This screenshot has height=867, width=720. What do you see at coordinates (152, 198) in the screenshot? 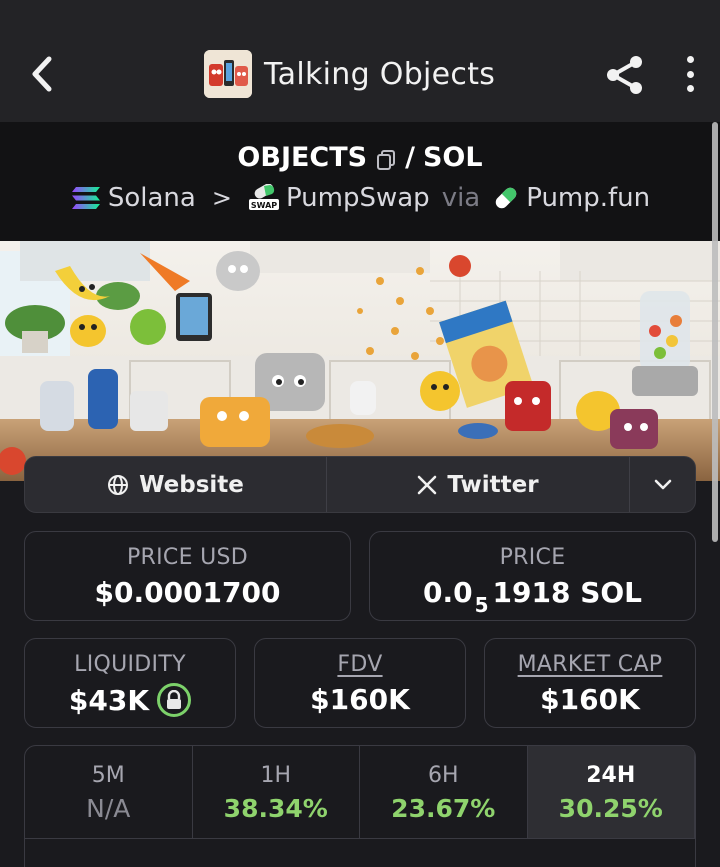
I see `chain-name: Solana` at bounding box center [152, 198].